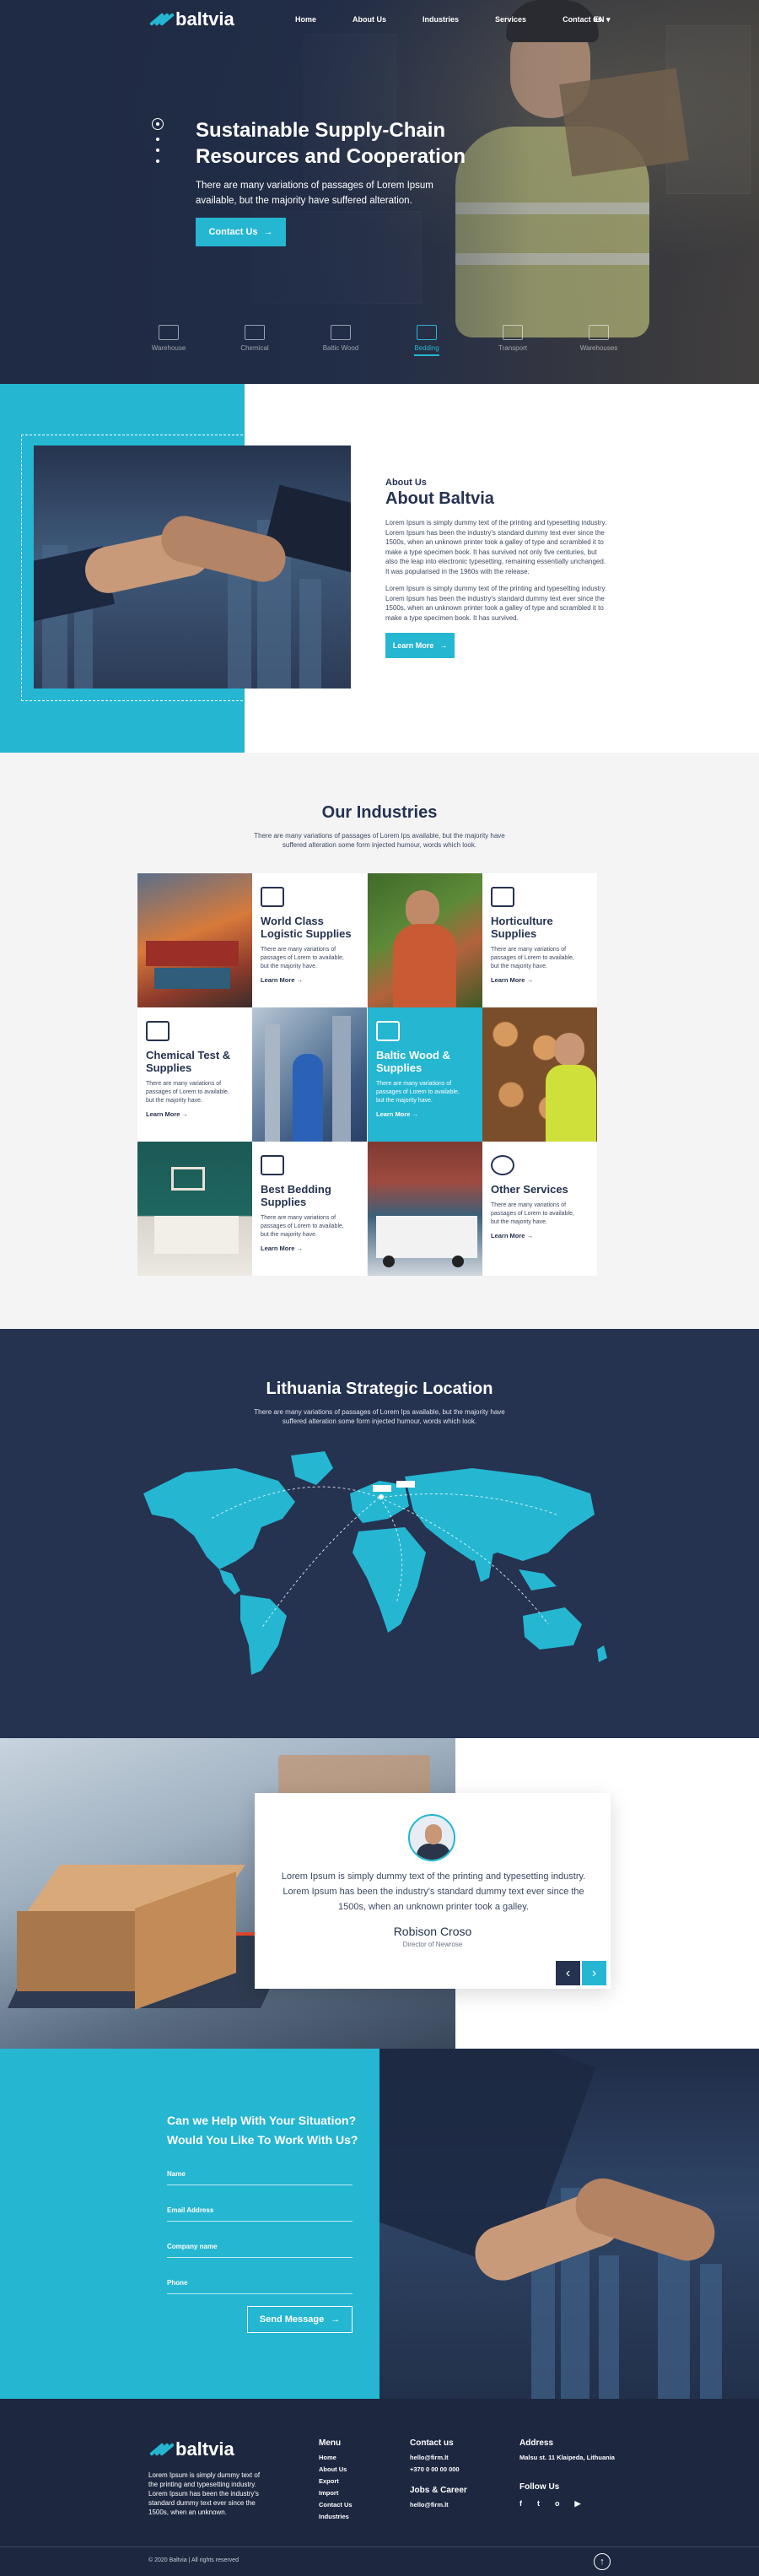  I want to click on testimonial-next-button: ›, so click(594, 1973).